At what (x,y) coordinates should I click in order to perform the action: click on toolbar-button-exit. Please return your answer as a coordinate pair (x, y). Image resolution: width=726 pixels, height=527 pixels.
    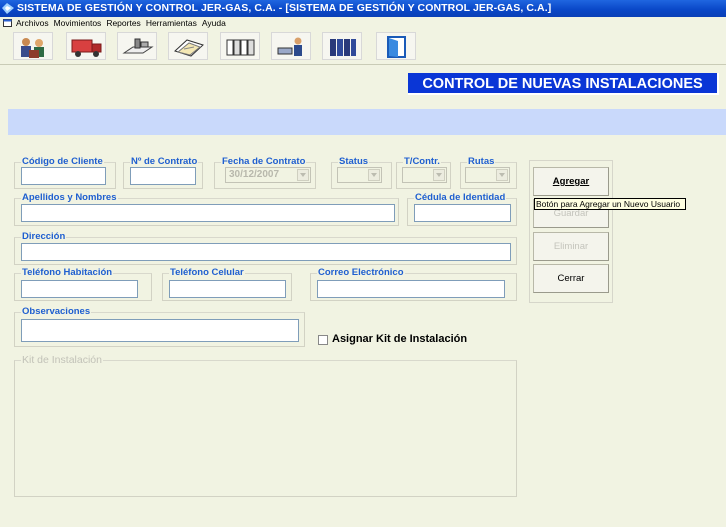
    Looking at the image, I should click on (396, 46).